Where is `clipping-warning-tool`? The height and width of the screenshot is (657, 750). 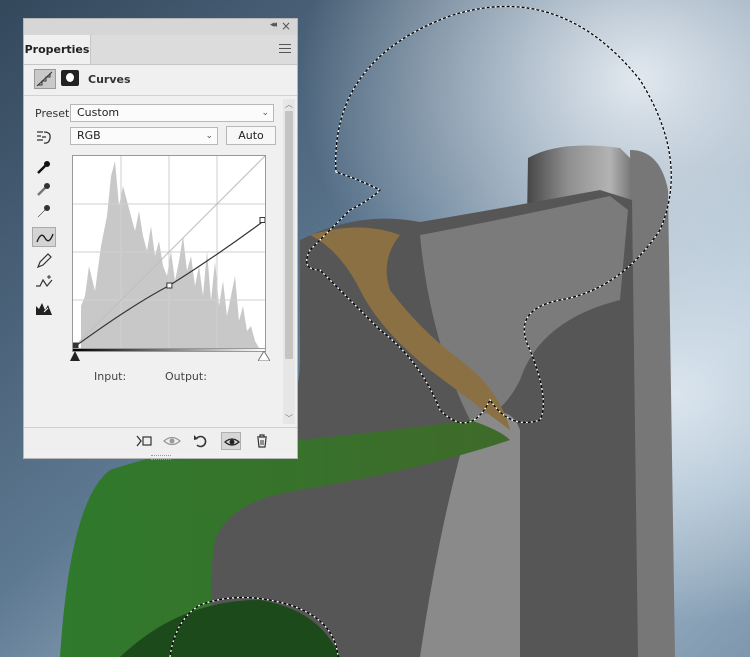 clipping-warning-tool is located at coordinates (44, 309).